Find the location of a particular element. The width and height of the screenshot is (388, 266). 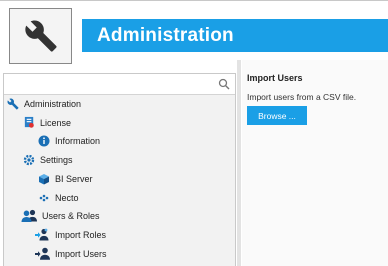

cube-icon is located at coordinates (44, 179).